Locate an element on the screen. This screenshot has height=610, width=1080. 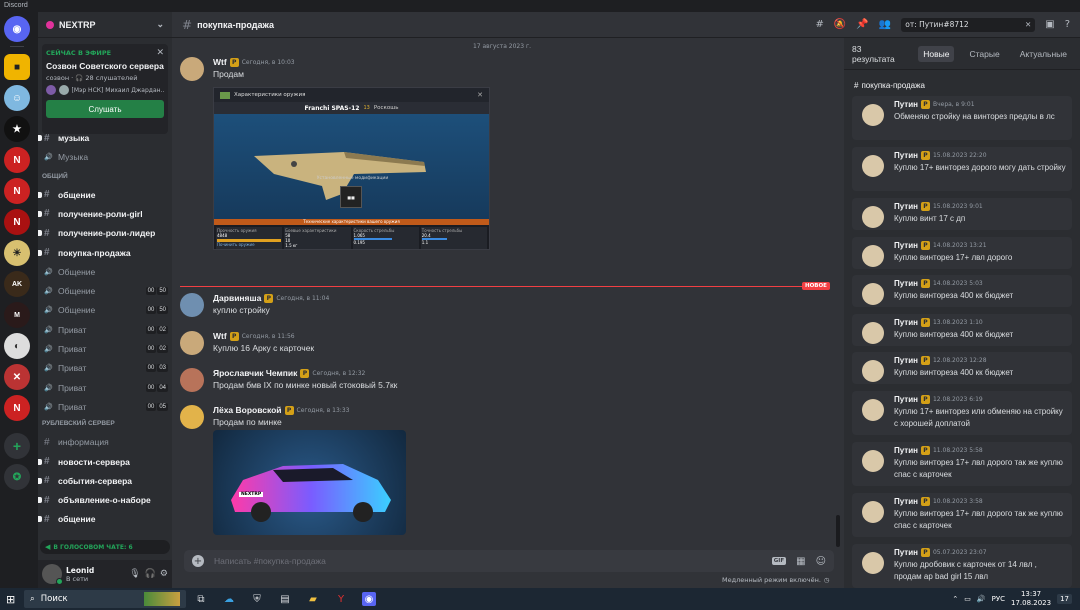
add-server-icon: + is located at coordinates (17, 446).